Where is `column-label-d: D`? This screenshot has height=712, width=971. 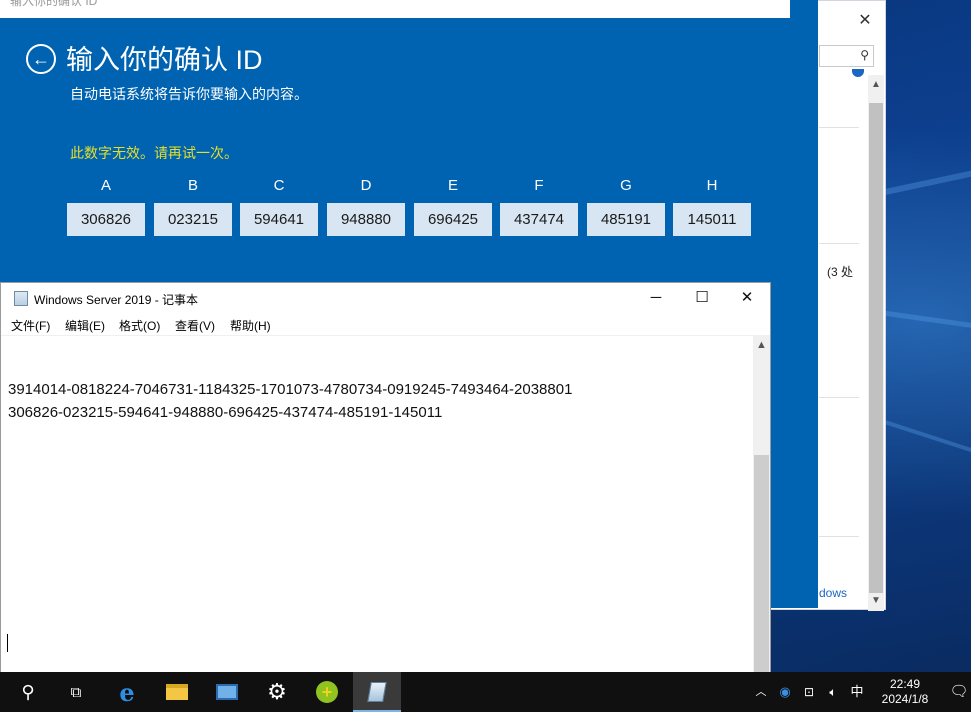
column-label-d: D is located at coordinates (366, 185).